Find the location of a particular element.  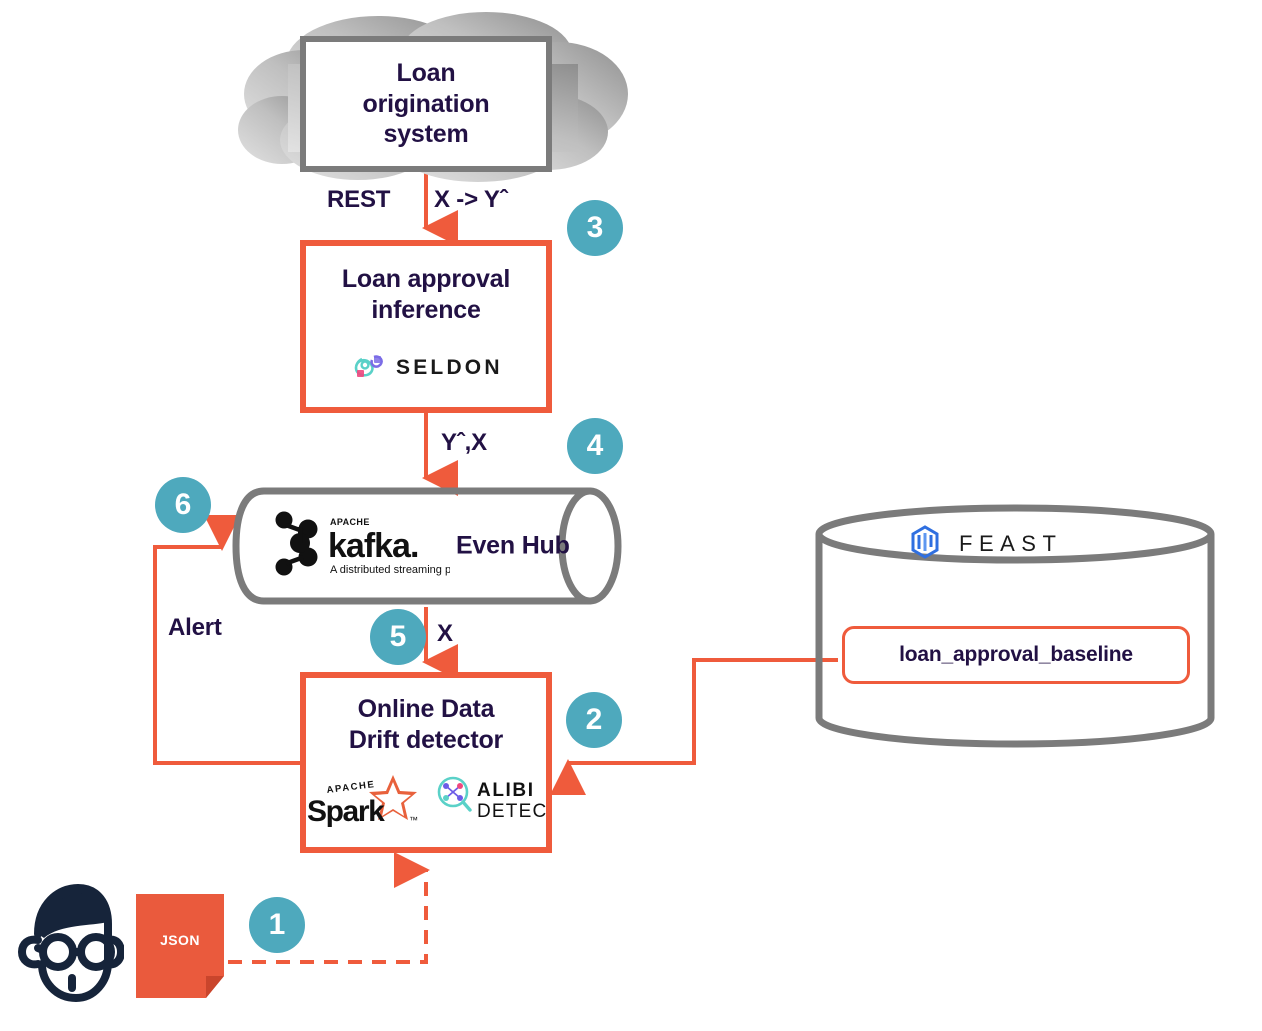

event-hub-label: Even Hub is located at coordinates (513, 545).